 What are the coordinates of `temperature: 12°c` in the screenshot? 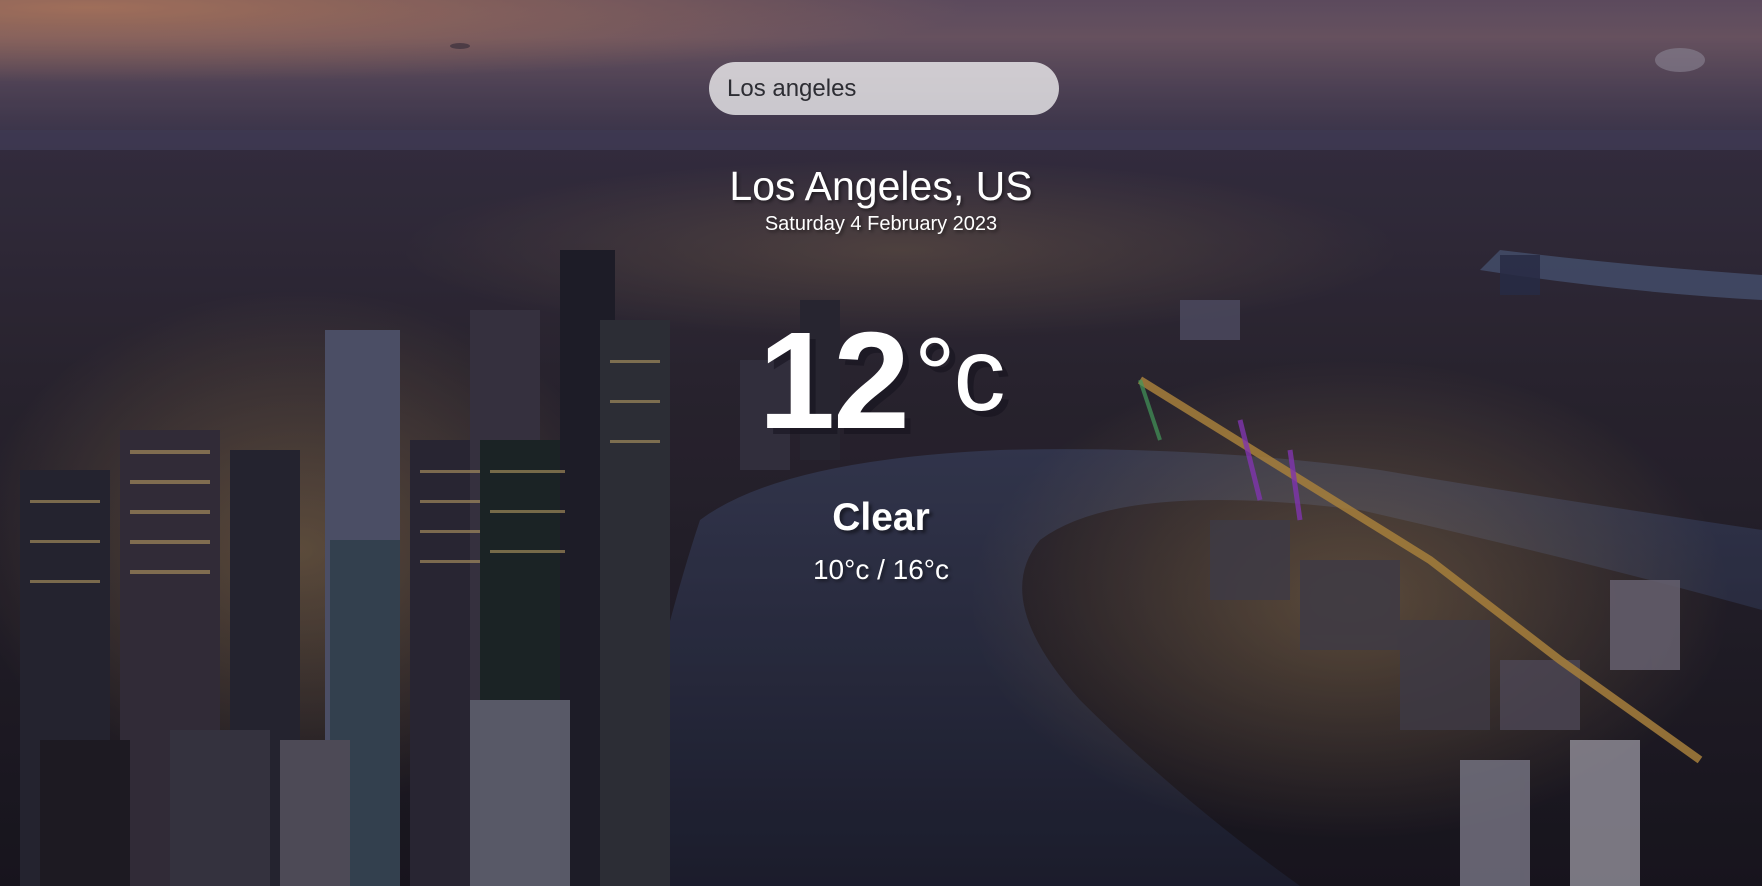 It's located at (882, 379).